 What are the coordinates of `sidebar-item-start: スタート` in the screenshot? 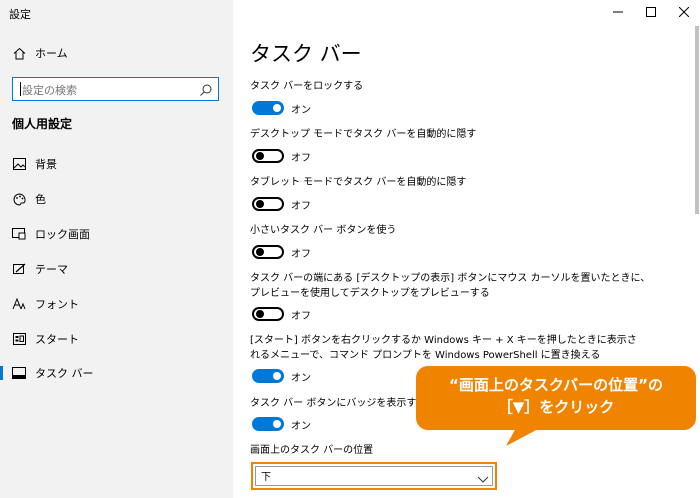 It's located at (116, 339).